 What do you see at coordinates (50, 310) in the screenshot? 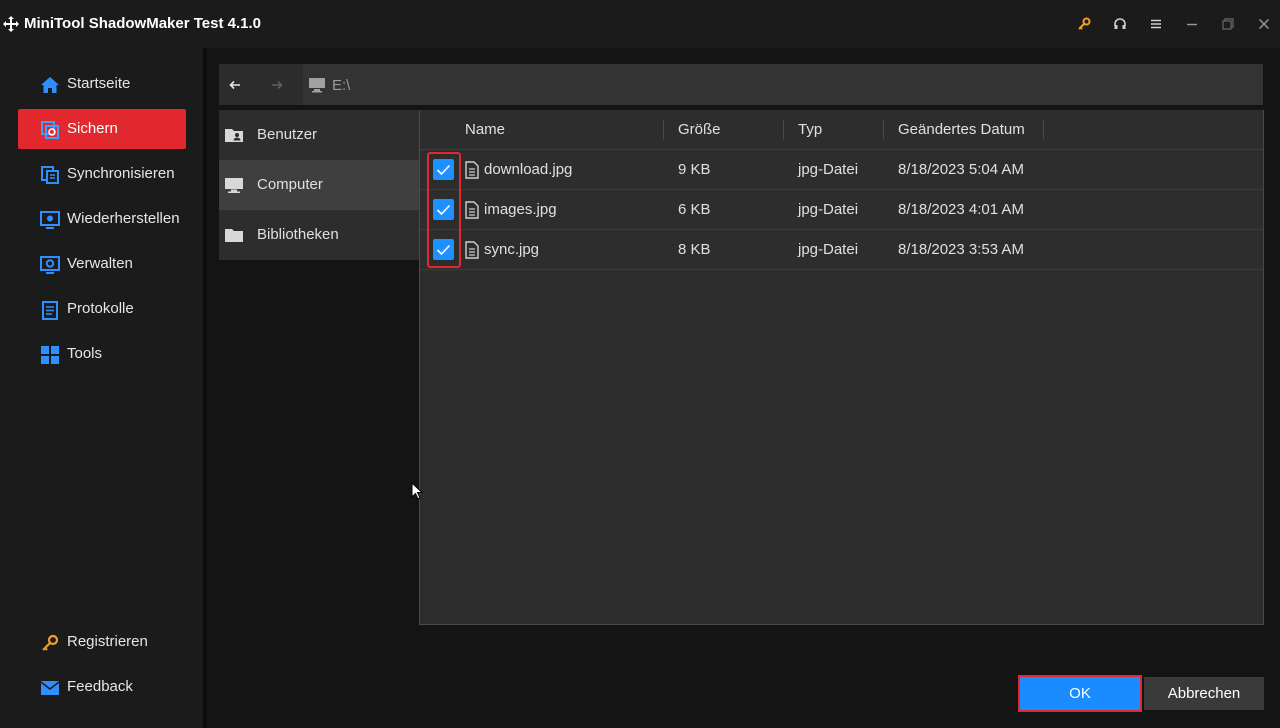
I see `log-icon` at bounding box center [50, 310].